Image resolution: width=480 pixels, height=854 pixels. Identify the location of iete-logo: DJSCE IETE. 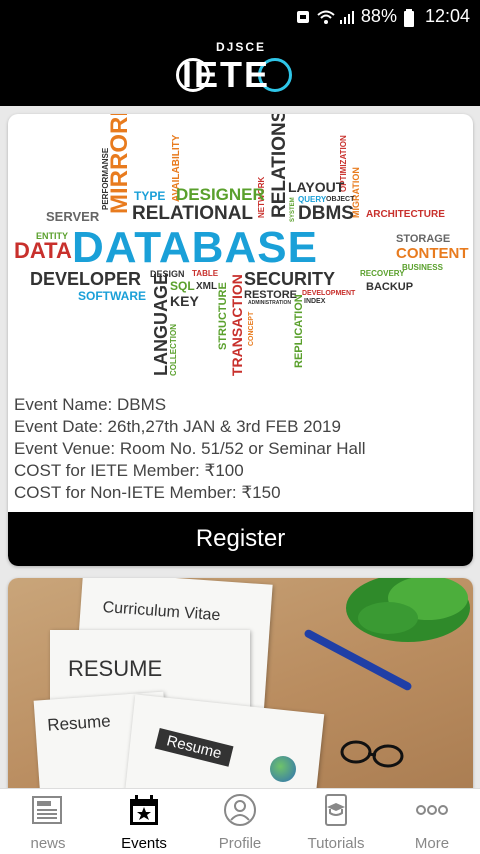
(241, 70).